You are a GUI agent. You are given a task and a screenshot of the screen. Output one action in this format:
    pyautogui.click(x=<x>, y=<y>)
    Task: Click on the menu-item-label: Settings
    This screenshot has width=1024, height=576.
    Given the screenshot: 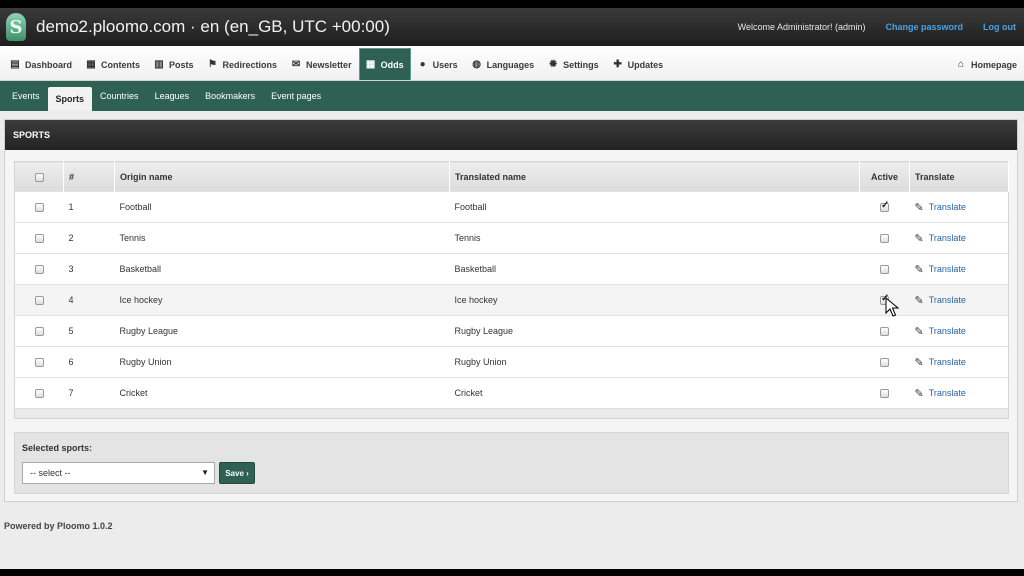 What is the action you would take?
    pyautogui.click(x=581, y=64)
    